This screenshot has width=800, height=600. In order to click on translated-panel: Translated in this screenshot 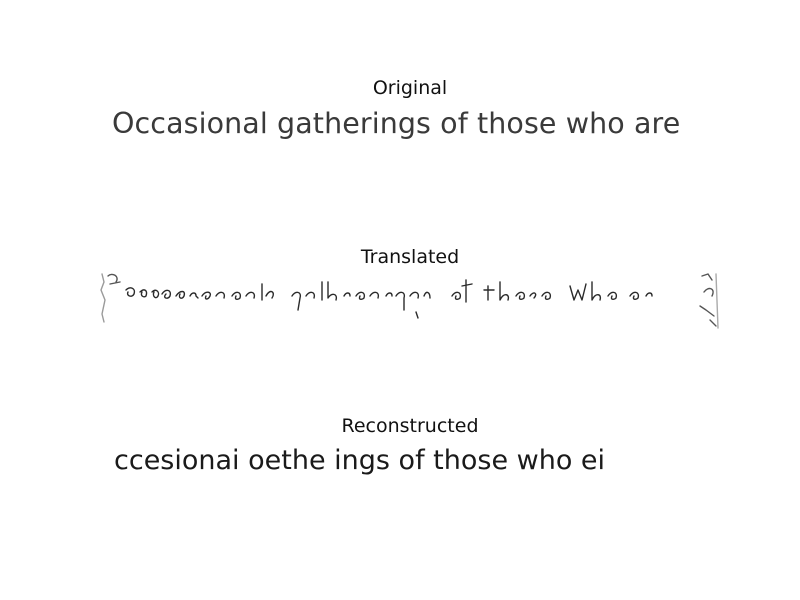, I will do `click(410, 296)`.